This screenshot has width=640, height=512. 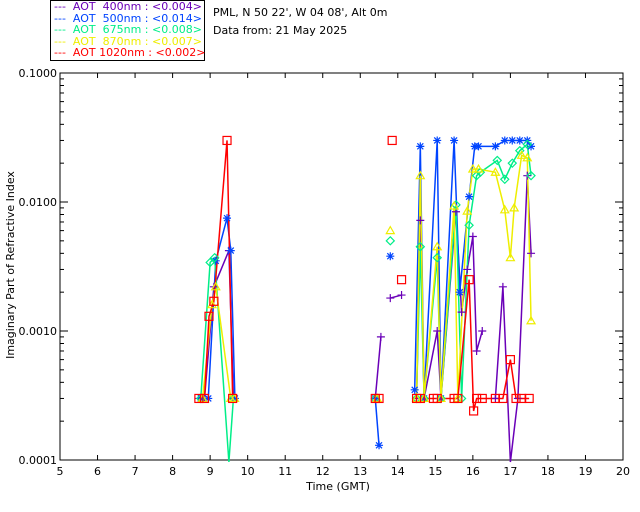 What do you see at coordinates (38, 331) in the screenshot?
I see `y-tick-label: 0.0010` at bounding box center [38, 331].